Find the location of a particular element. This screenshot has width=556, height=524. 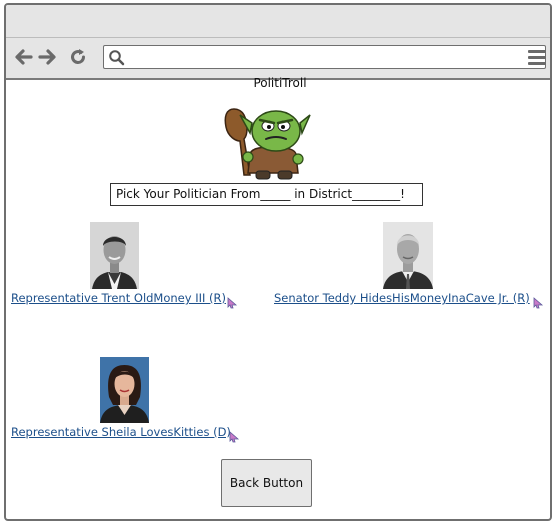

browser-toolbar is located at coordinates (278, 59).